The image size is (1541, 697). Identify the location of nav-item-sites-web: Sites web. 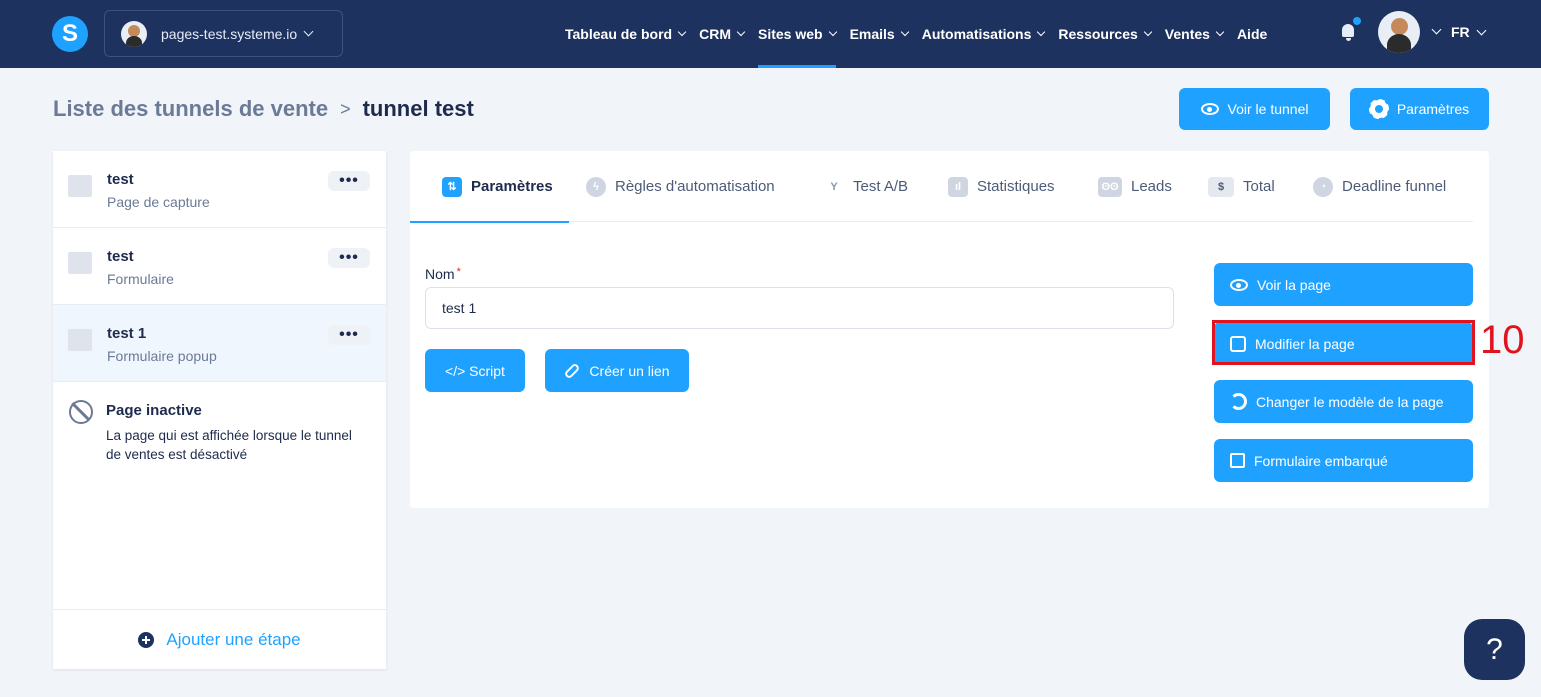
(797, 34).